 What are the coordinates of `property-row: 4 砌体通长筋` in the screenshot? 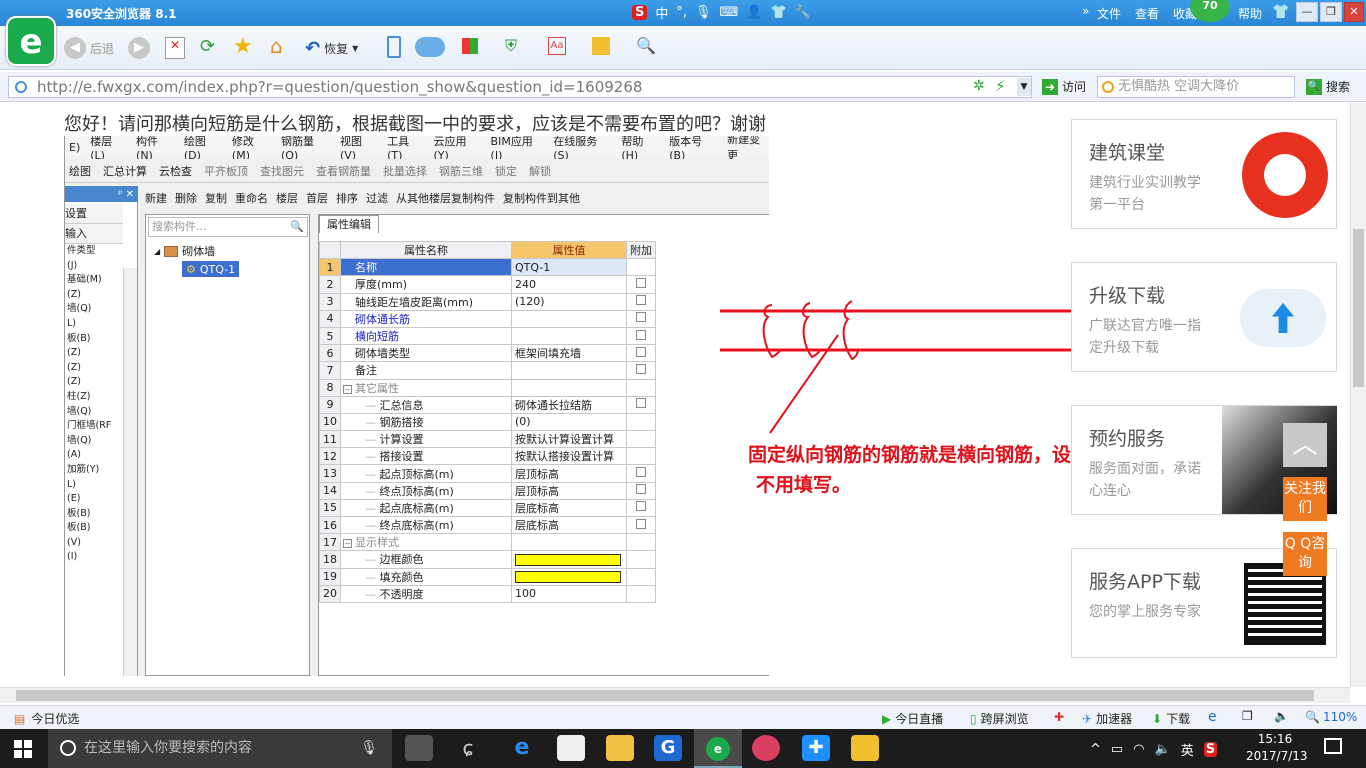 It's located at (487, 318).